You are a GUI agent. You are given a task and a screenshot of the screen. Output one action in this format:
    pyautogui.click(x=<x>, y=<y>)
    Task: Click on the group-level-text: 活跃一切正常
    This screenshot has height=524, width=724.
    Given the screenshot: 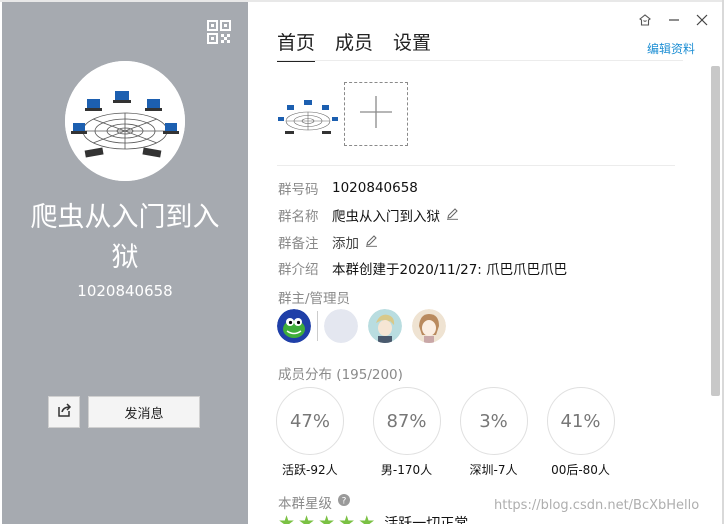 What is the action you would take?
    pyautogui.click(x=426, y=520)
    